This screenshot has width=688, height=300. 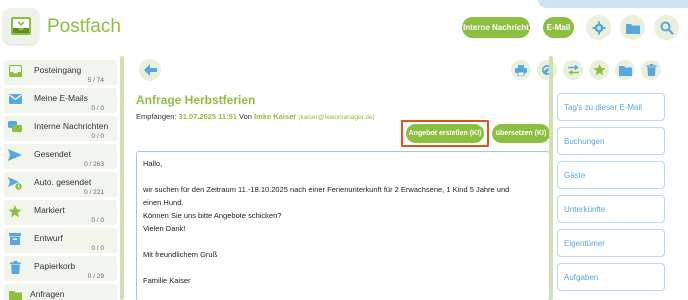 What do you see at coordinates (95, 80) in the screenshot?
I see `sidebar-item-count: 5 / 74` at bounding box center [95, 80].